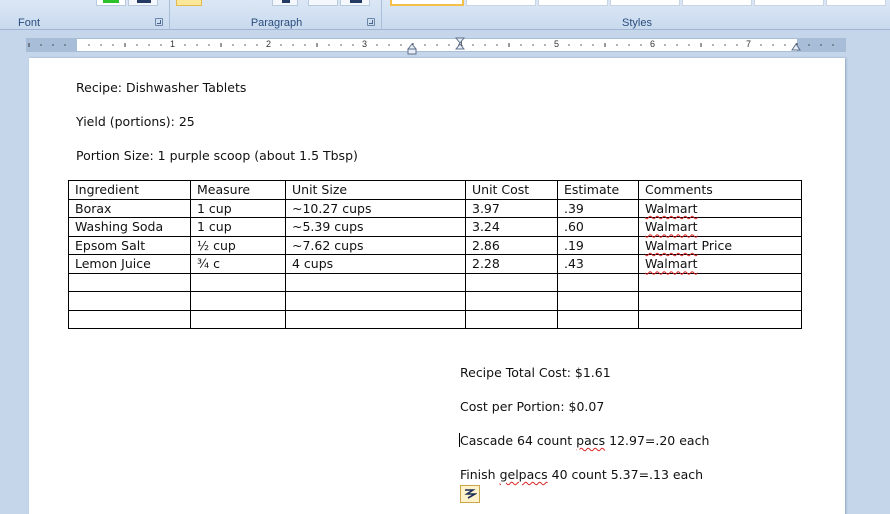  Describe the element at coordinates (511, 227) in the screenshot. I see `table-cell: 3.24` at that location.